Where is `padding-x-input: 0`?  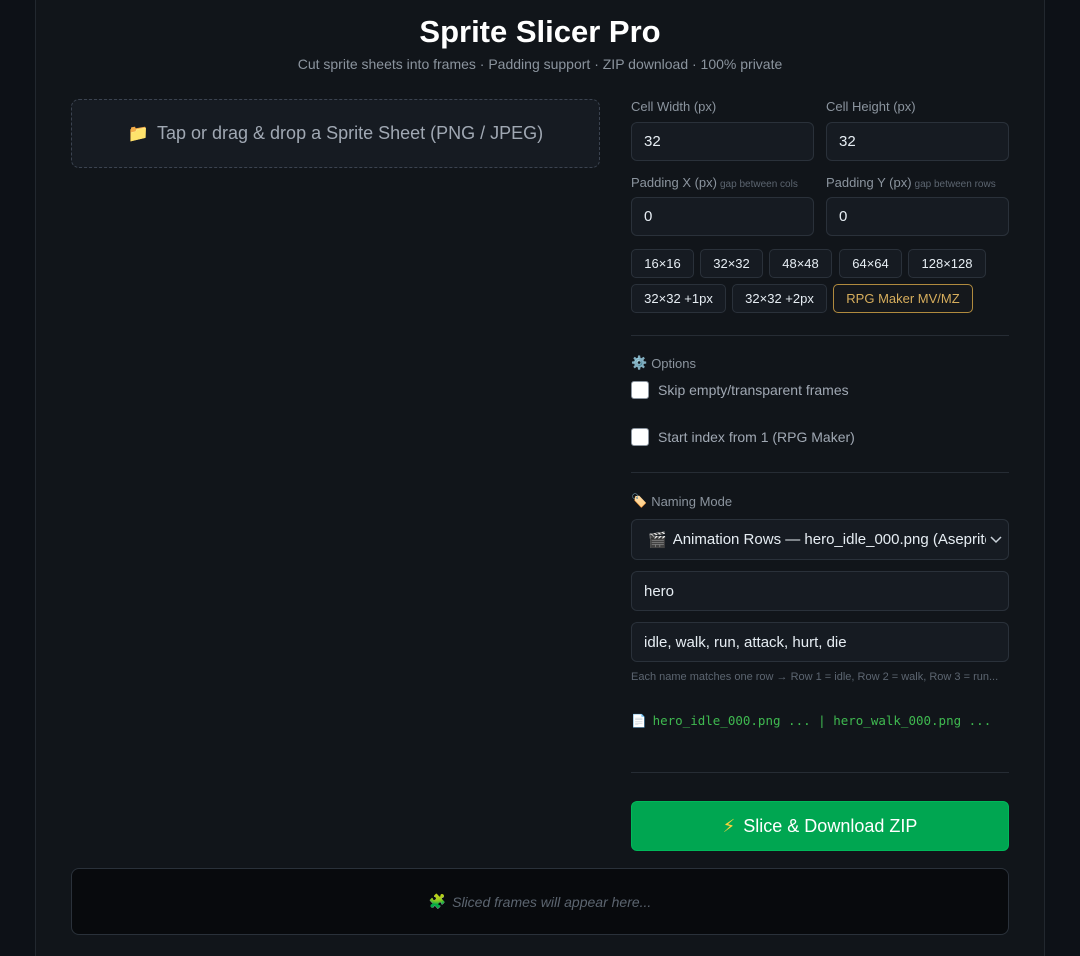
padding-x-input: 0 is located at coordinates (722, 216).